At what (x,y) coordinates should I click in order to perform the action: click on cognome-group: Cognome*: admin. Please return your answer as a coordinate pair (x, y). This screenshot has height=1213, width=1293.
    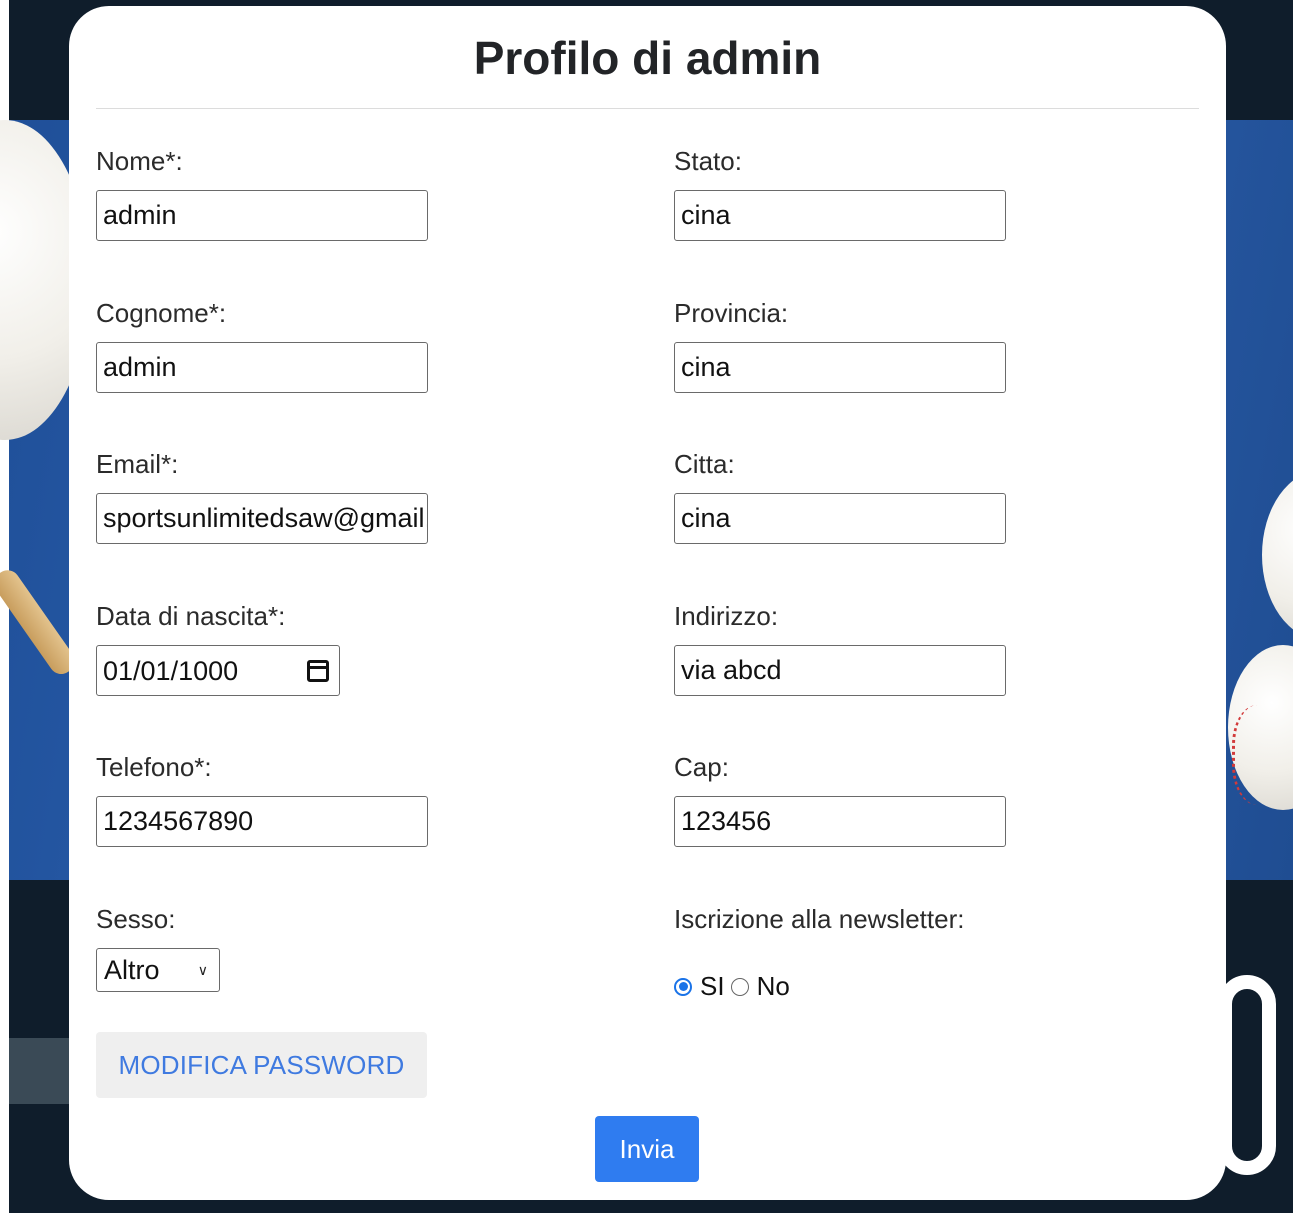
    Looking at the image, I should click on (262, 345).